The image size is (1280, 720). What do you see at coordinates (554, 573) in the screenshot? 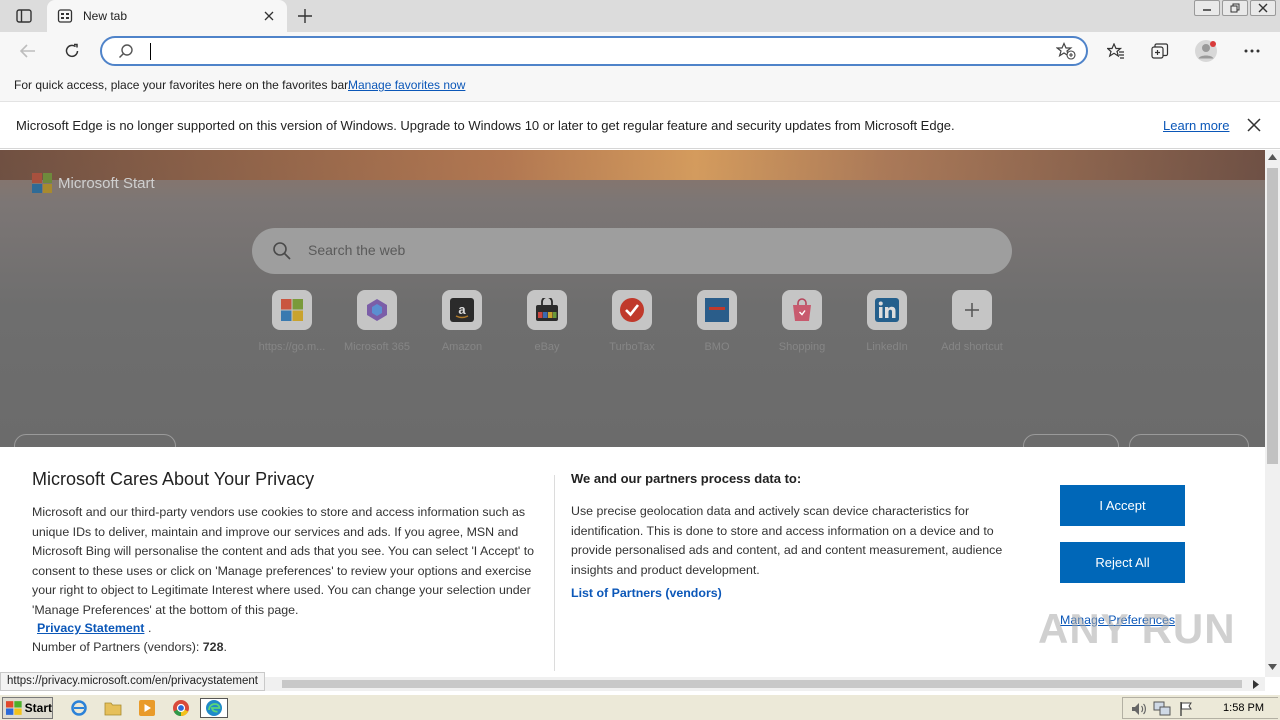
I see `privacy-divider` at bounding box center [554, 573].